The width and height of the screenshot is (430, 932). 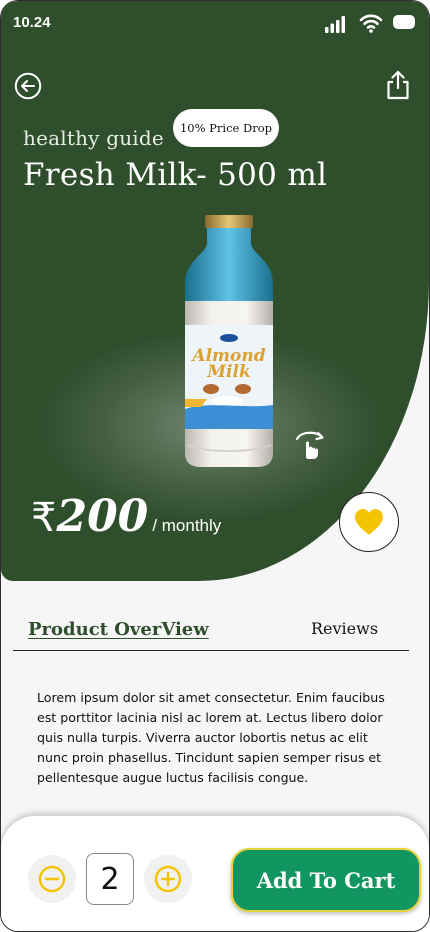 I want to click on quantity-value: 2, so click(x=110, y=879).